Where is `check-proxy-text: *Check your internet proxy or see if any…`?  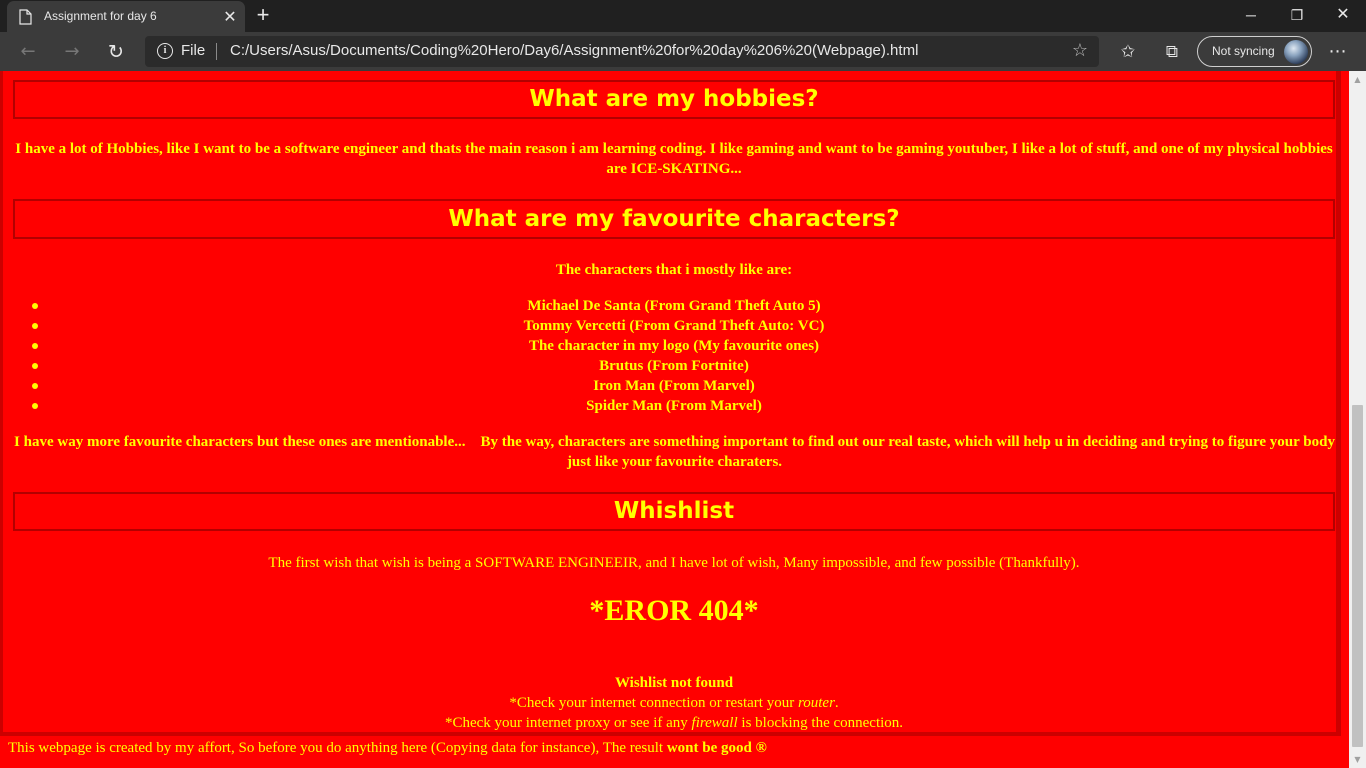
check-proxy-text: *Check your internet proxy or see if any… is located at coordinates (674, 723).